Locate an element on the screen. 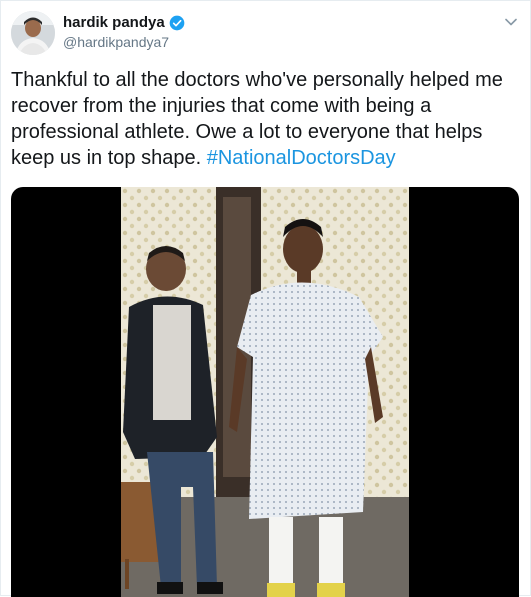  name-row: hardik pandya is located at coordinates (124, 22).